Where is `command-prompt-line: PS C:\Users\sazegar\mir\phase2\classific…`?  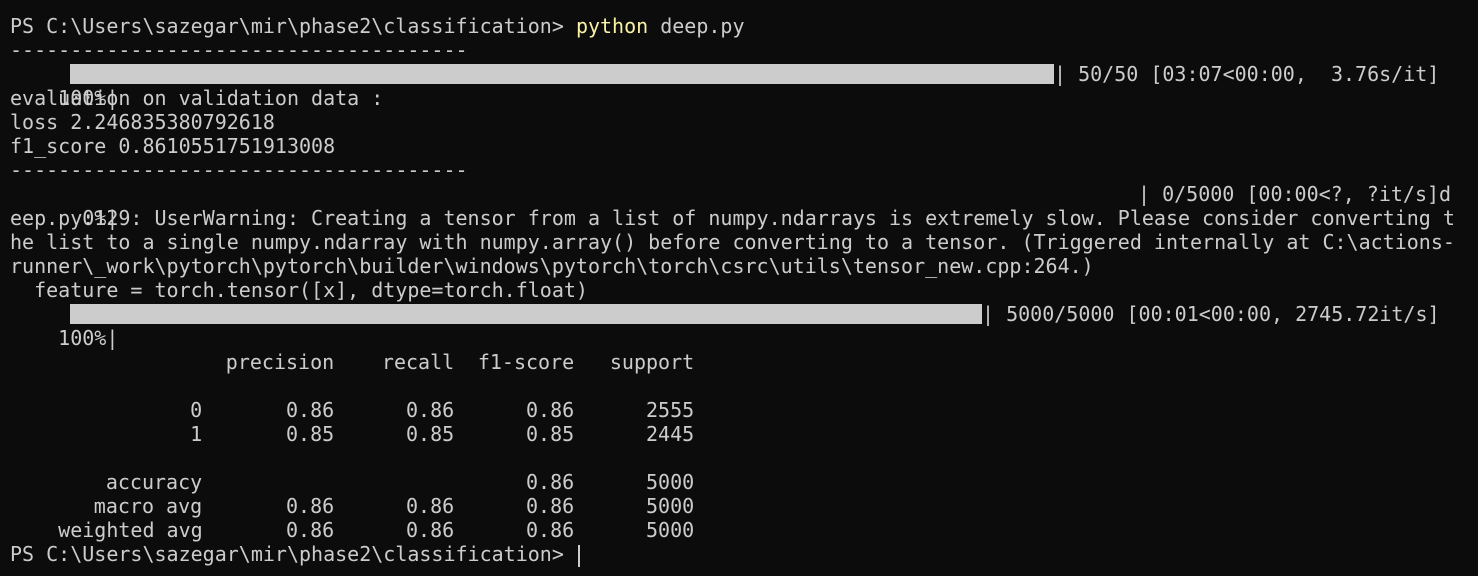 command-prompt-line: PS C:\Users\sazegar\mir\phase2\classific… is located at coordinates (744, 26).